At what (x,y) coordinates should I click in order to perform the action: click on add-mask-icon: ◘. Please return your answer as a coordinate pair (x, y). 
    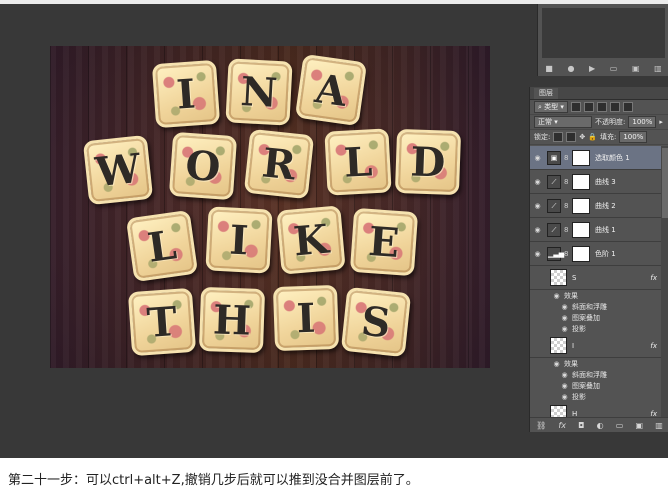
    Looking at the image, I should click on (581, 425).